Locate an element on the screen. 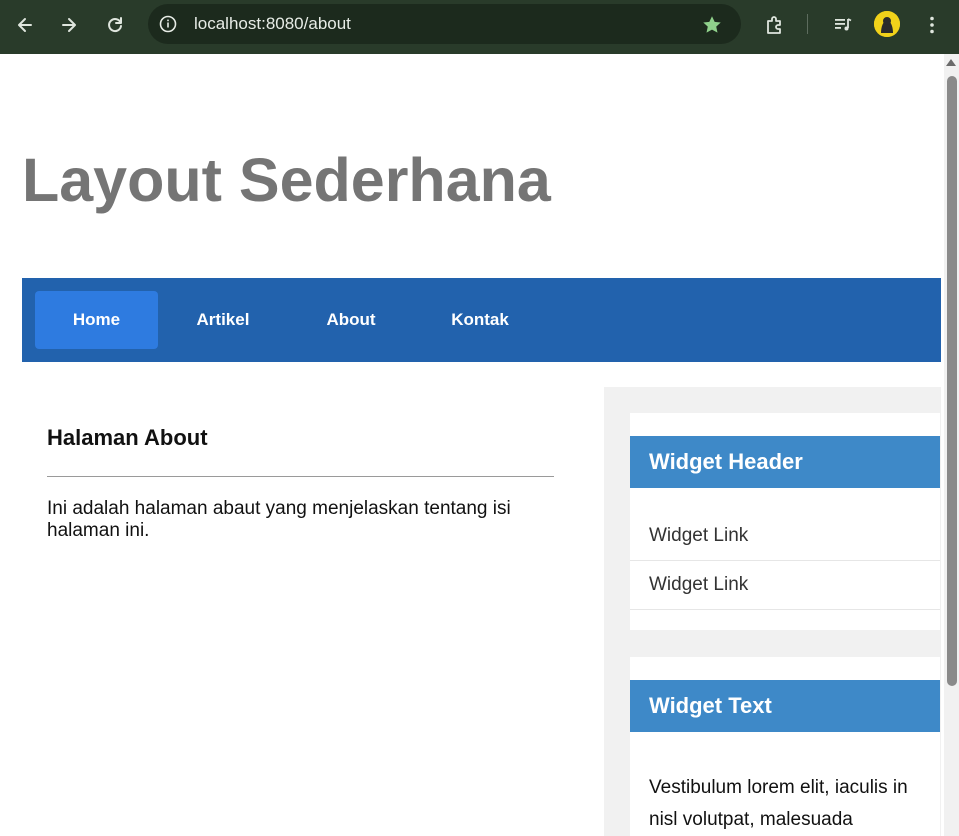 The image size is (959, 836). profile-avatar is located at coordinates (887, 24).